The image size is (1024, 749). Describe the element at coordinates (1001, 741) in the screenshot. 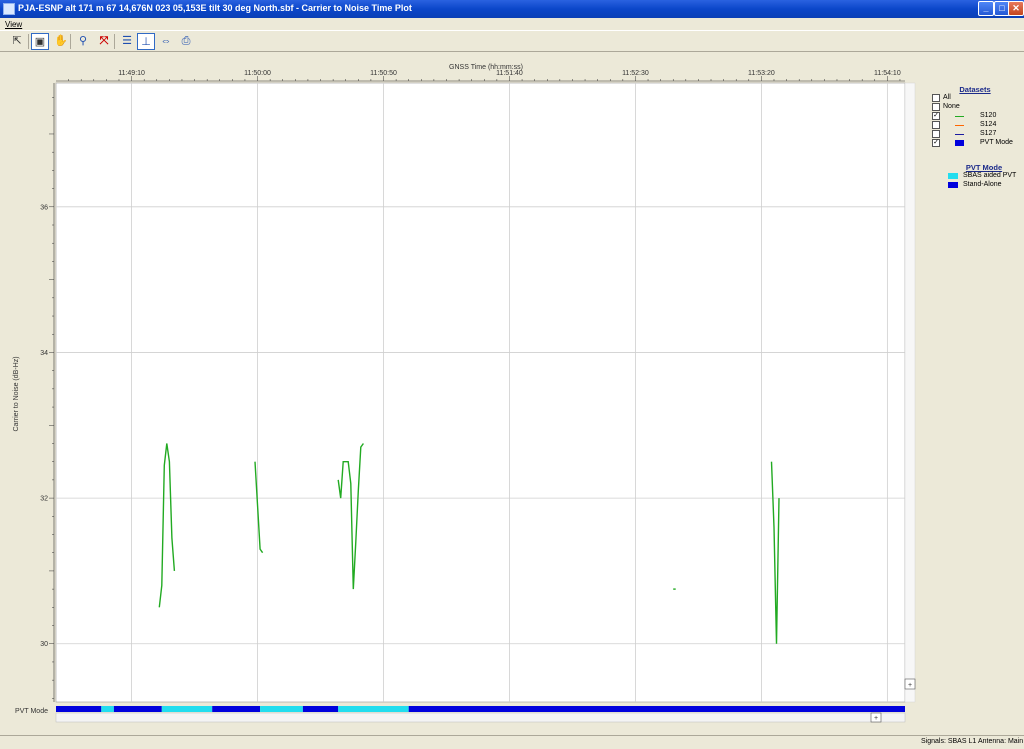

I see `status-antenna: Antenna: Main` at that location.